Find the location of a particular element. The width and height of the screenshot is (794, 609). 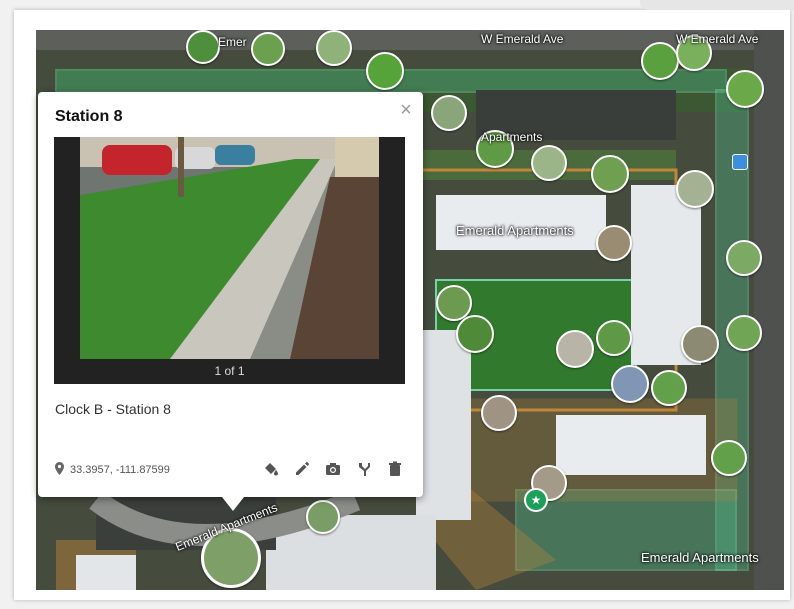

street-label: Emer is located at coordinates (232, 42).